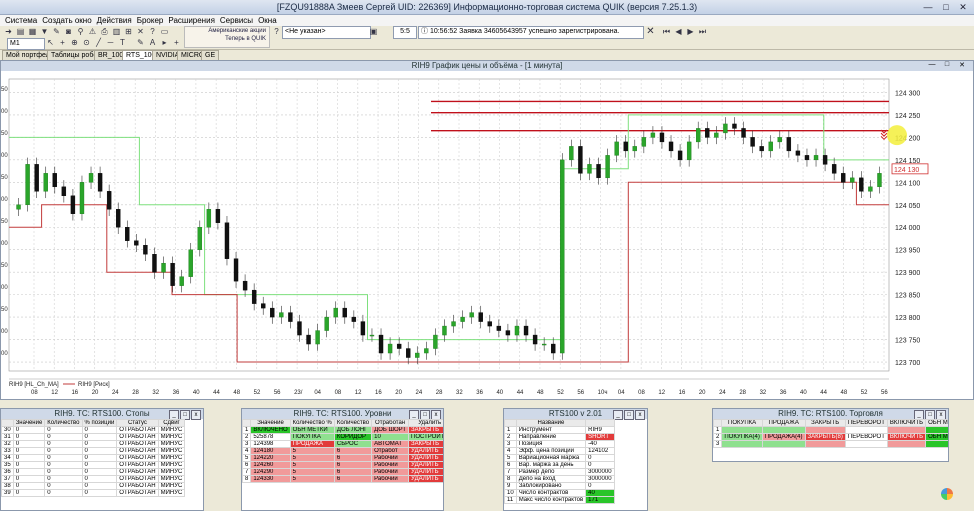  I want to click on hline-icon: ─, so click(110, 42).